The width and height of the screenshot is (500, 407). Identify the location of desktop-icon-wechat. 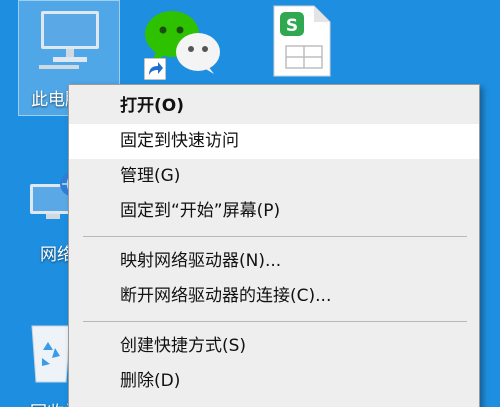
(185, 44).